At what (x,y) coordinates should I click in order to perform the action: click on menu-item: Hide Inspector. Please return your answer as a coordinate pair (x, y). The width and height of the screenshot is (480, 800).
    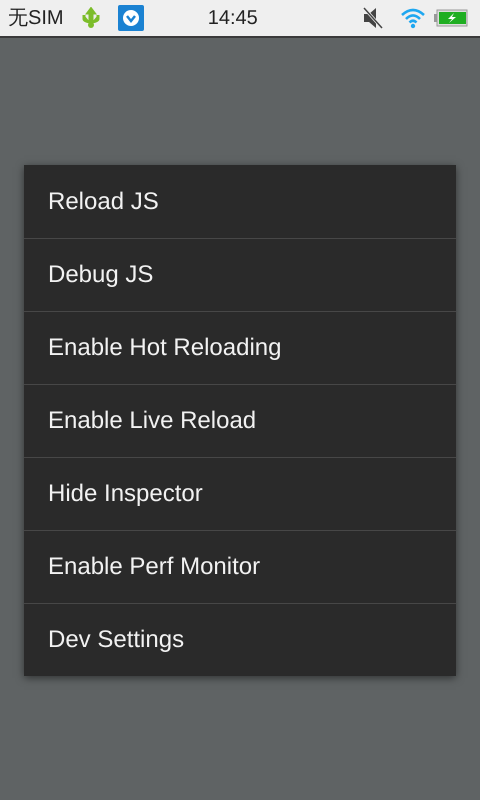
    Looking at the image, I should click on (240, 493).